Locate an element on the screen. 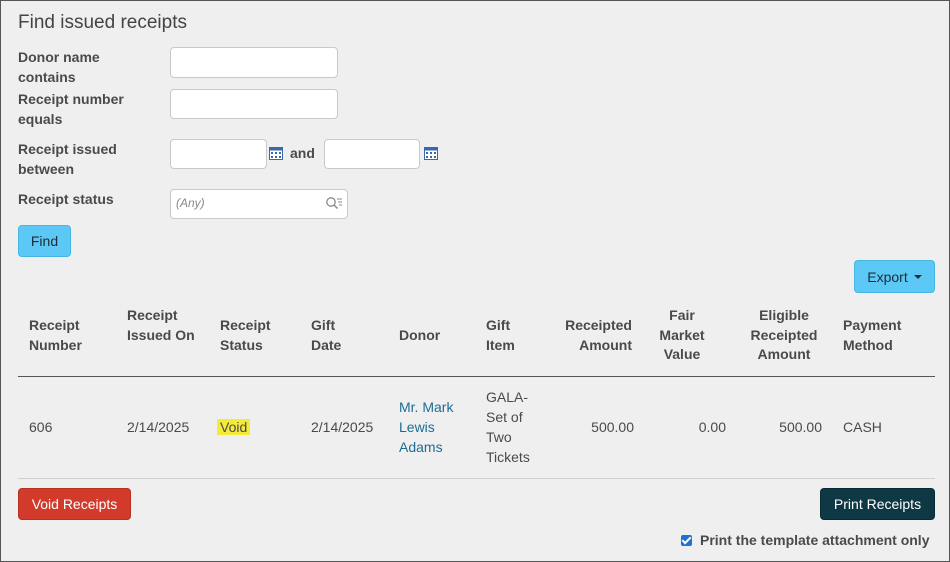 The height and width of the screenshot is (562, 950). export-label: Export is located at coordinates (887, 276).